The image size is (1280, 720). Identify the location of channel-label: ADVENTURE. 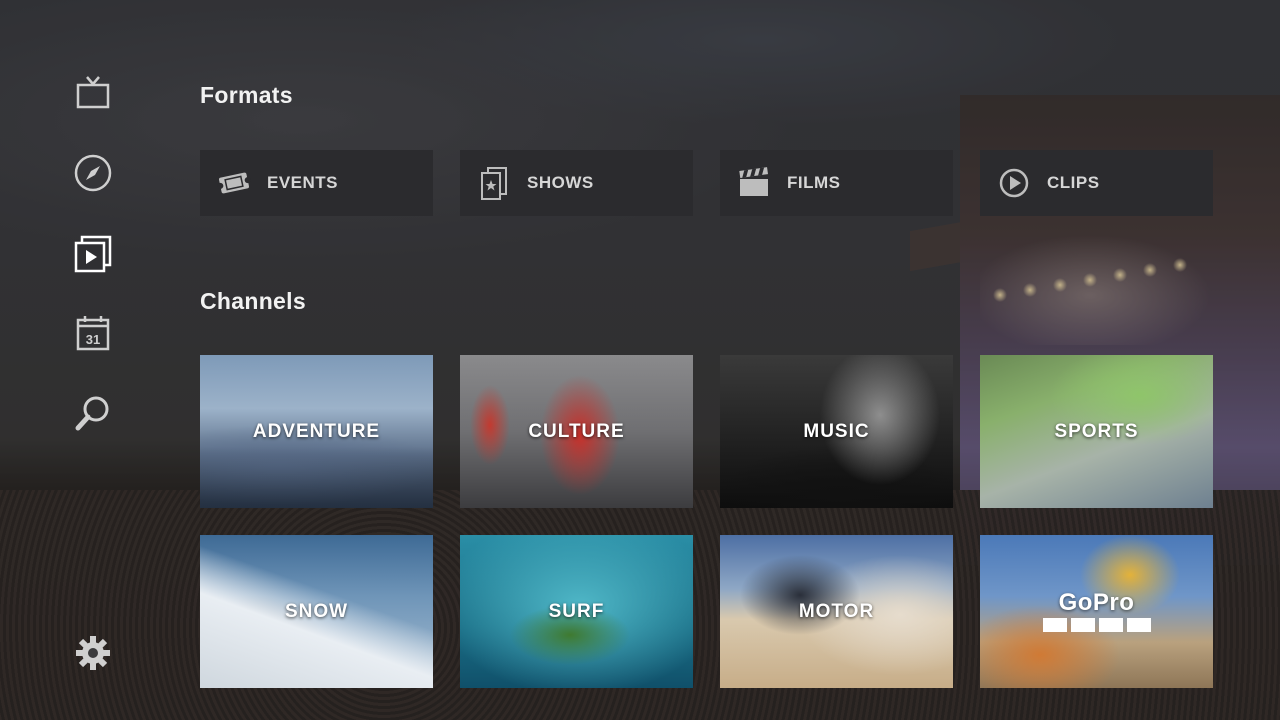
(316, 431).